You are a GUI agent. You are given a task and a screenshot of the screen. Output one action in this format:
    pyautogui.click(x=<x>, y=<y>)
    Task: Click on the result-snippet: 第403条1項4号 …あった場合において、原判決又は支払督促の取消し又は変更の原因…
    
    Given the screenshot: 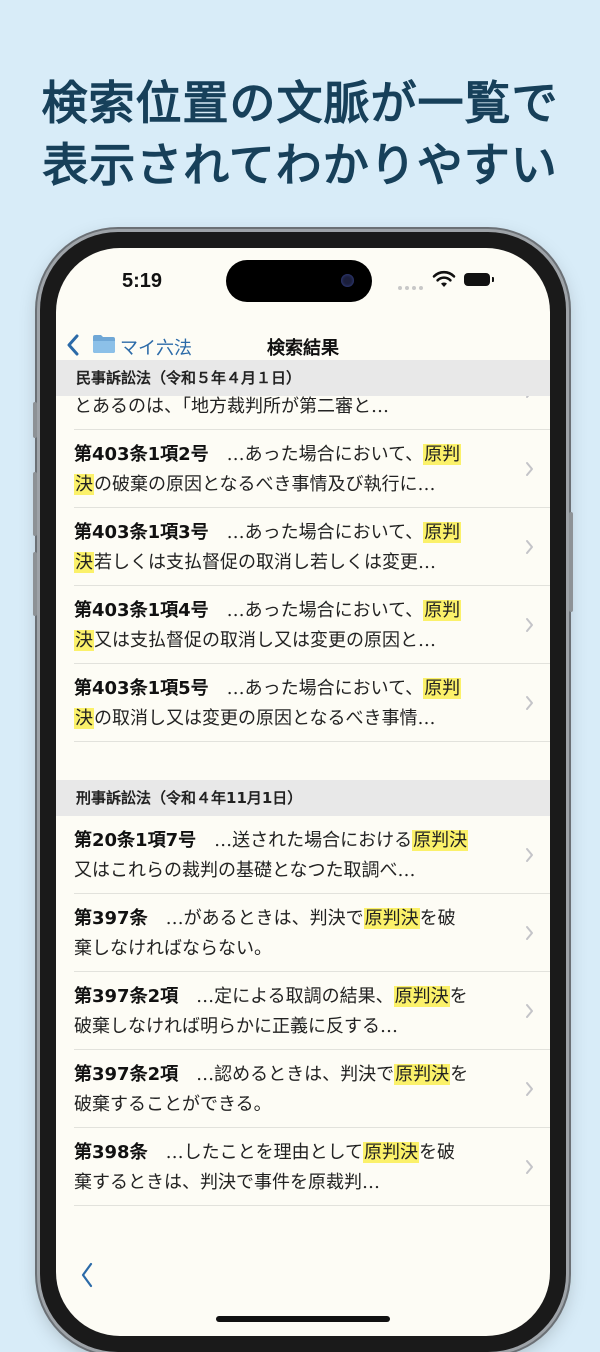 What is the action you would take?
    pyautogui.click(x=284, y=626)
    